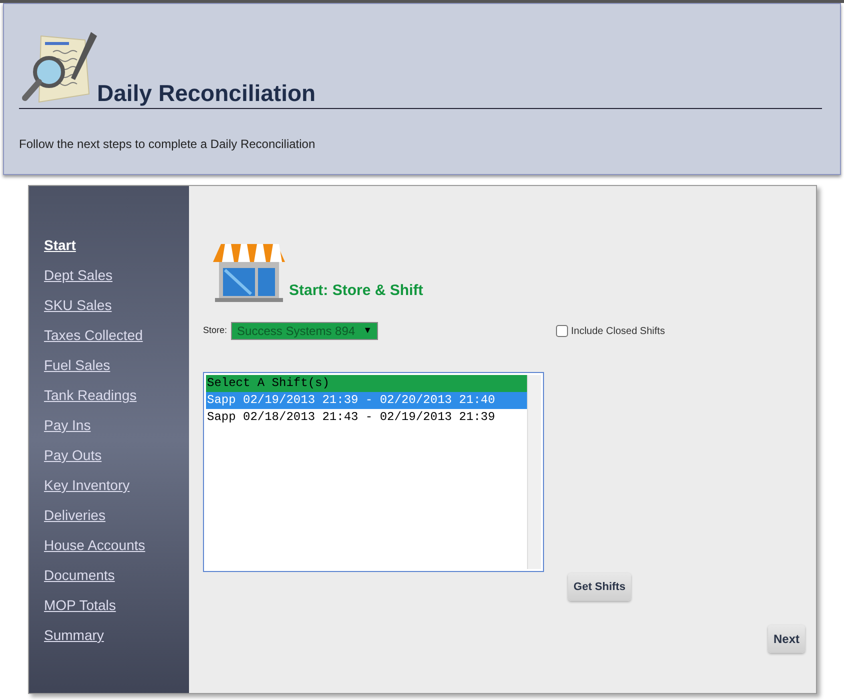  What do you see at coordinates (67, 425) in the screenshot?
I see `sidebar-link: Pay Ins` at bounding box center [67, 425].